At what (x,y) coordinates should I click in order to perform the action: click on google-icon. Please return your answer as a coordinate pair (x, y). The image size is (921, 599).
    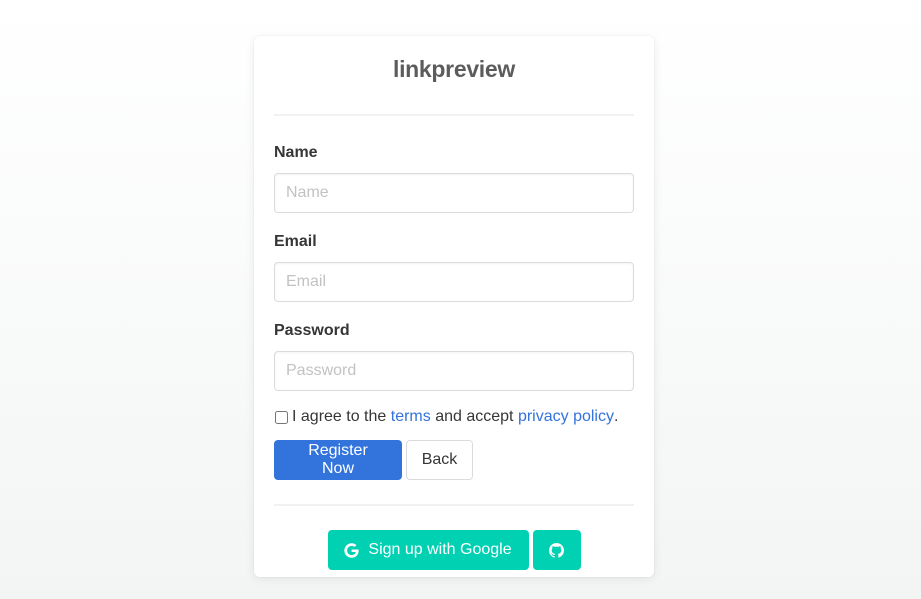
    Looking at the image, I should click on (352, 550).